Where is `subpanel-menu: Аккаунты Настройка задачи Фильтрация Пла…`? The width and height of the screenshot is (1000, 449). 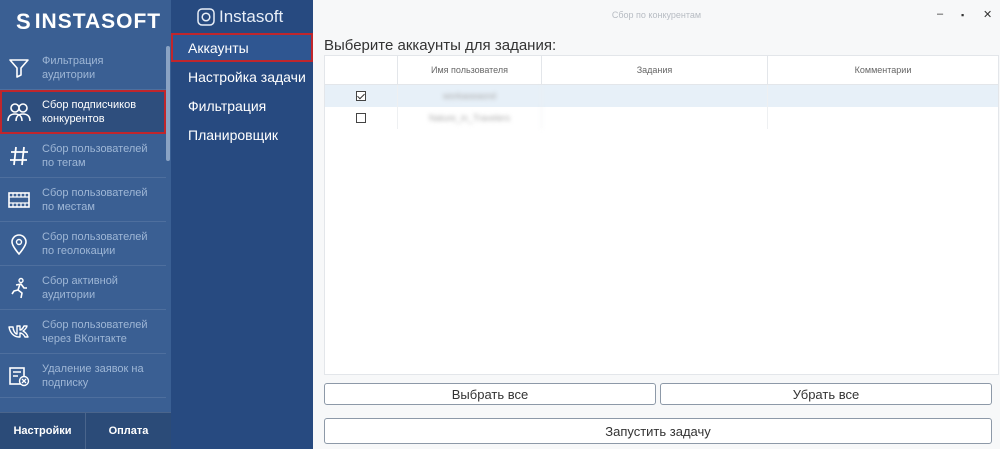 subpanel-menu: Аккаунты Настройка задачи Фильтрация Пла… is located at coordinates (242, 91).